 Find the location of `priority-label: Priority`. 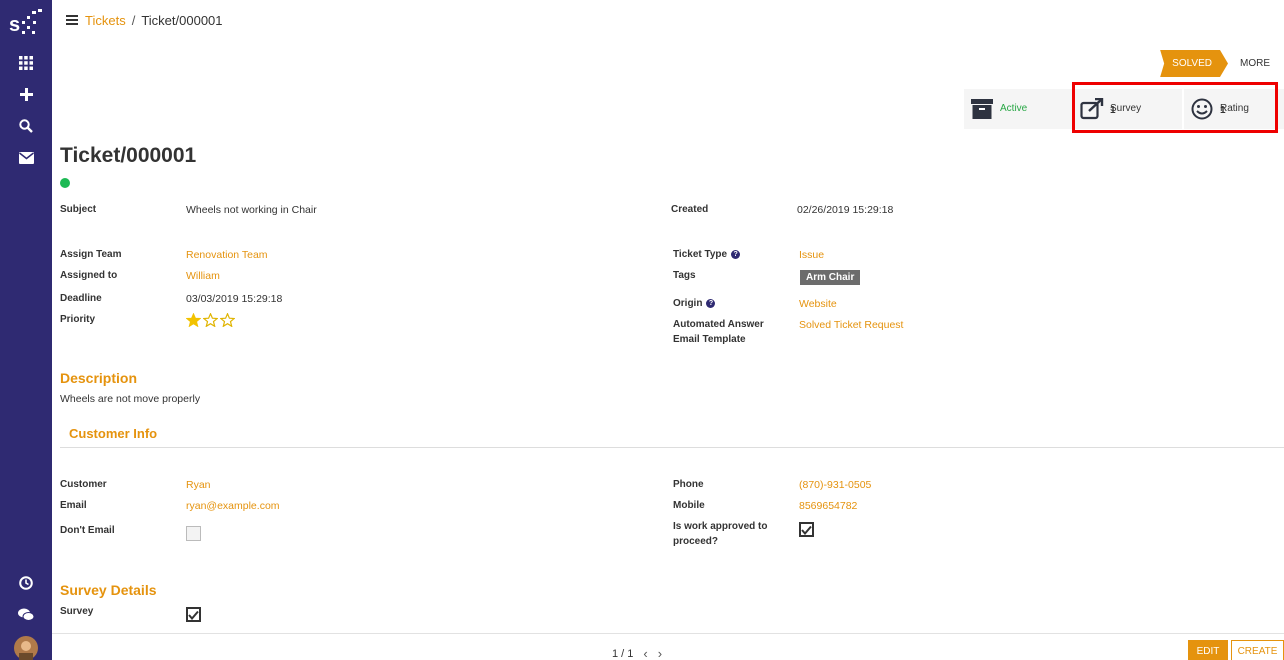

priority-label: Priority is located at coordinates (78, 319).